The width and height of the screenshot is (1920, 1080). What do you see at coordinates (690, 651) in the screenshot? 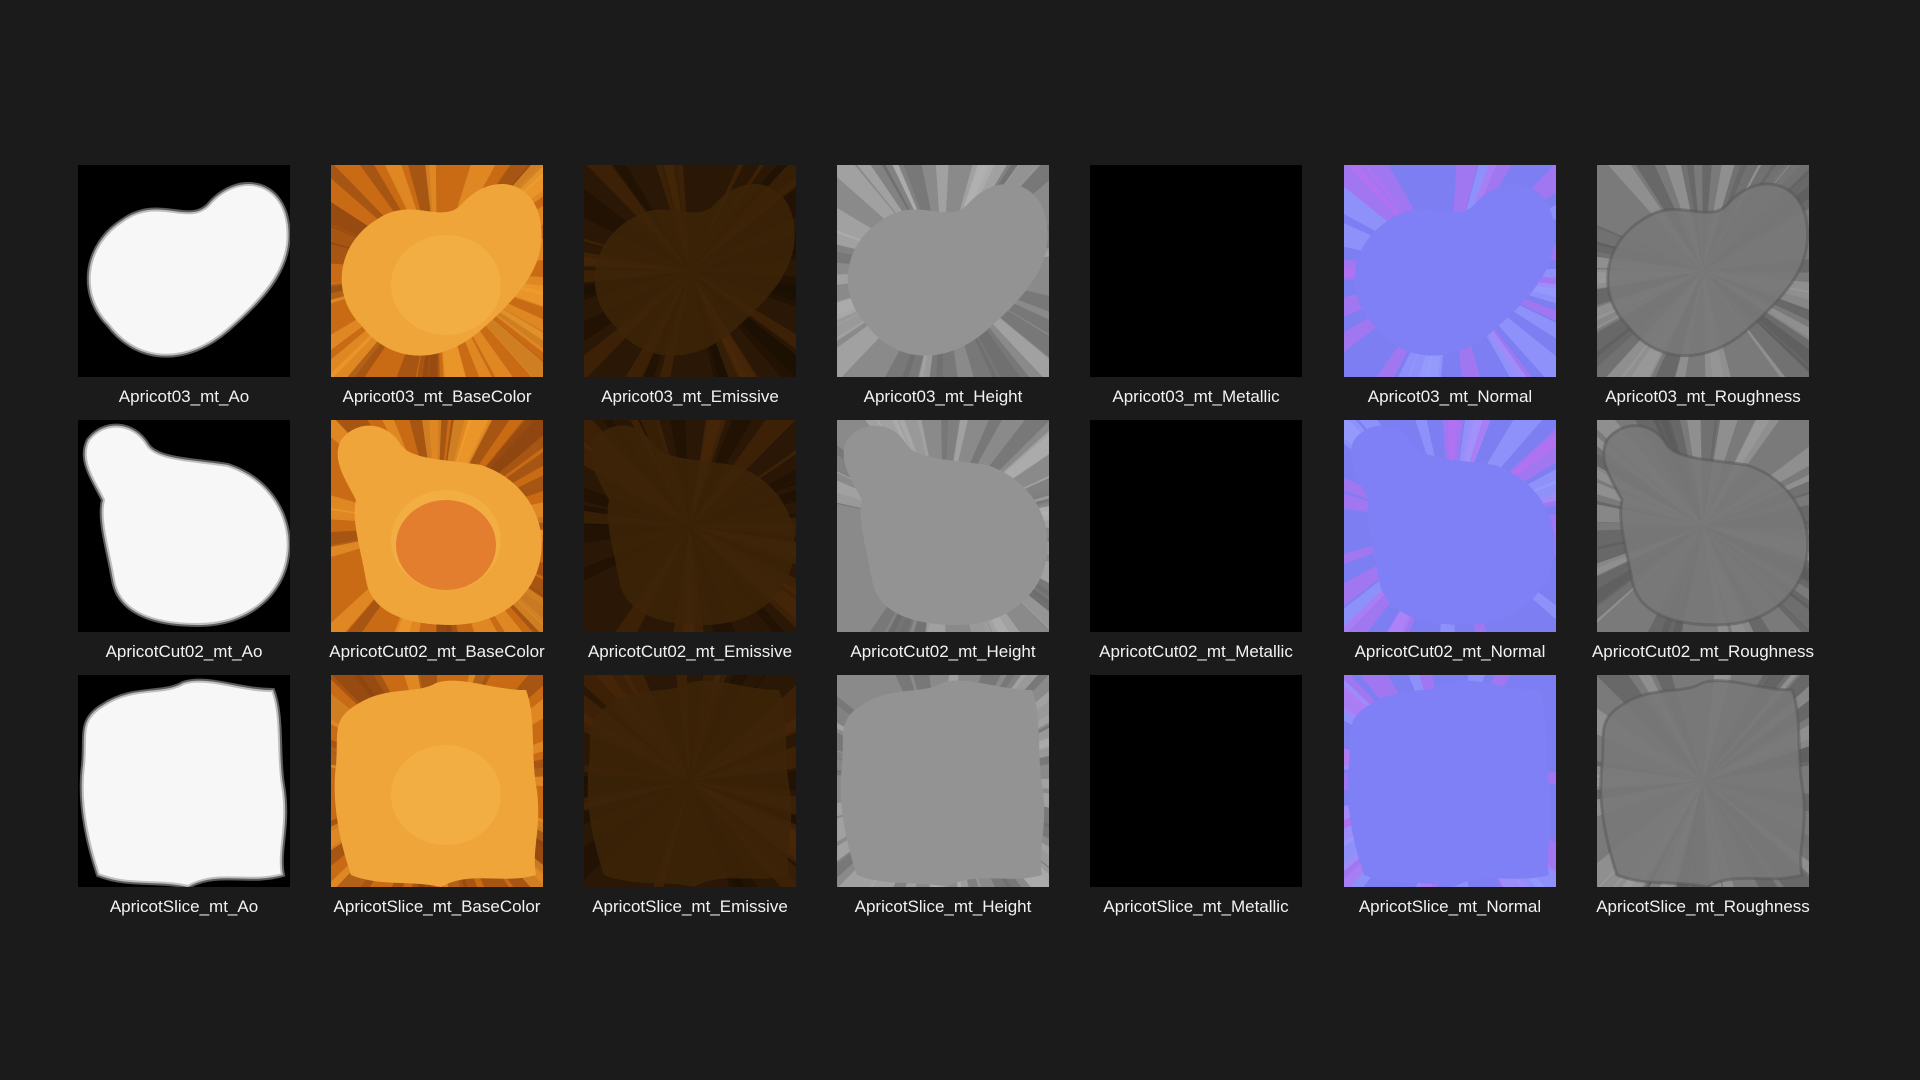
I see `texture-file-name: ApricotCut02_mt_Emissive` at bounding box center [690, 651].